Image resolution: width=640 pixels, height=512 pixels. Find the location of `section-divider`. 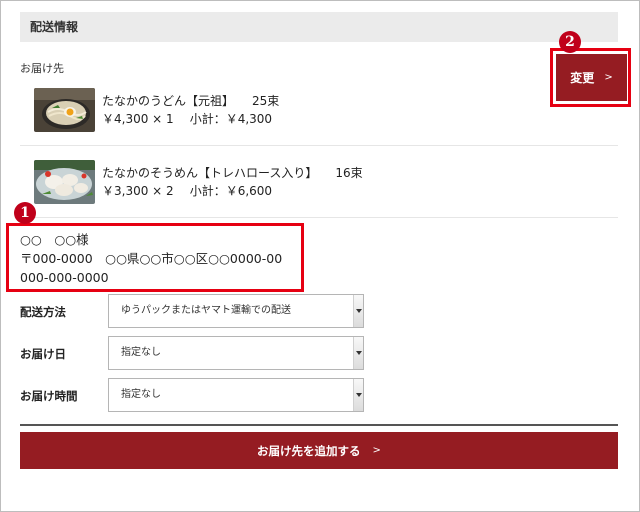

section-divider is located at coordinates (319, 425).